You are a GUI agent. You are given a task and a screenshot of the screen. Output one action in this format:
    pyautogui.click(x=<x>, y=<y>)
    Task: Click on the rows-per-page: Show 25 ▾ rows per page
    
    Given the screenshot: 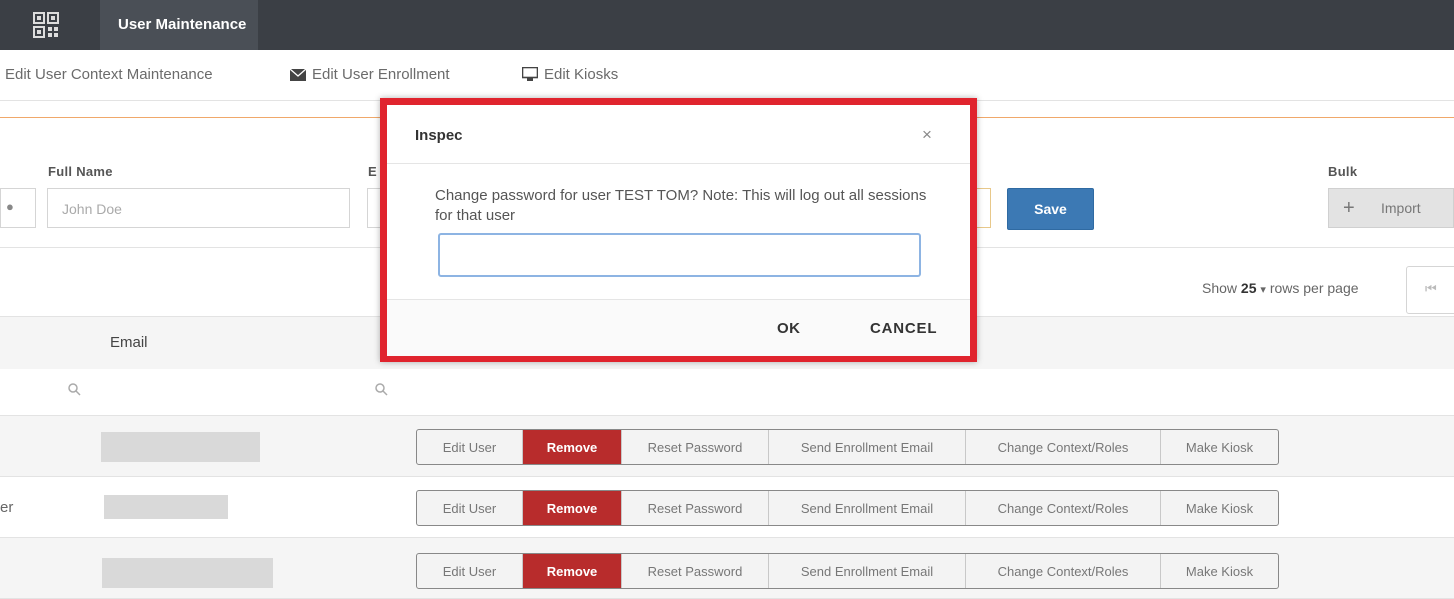 What is the action you would take?
    pyautogui.click(x=1280, y=288)
    